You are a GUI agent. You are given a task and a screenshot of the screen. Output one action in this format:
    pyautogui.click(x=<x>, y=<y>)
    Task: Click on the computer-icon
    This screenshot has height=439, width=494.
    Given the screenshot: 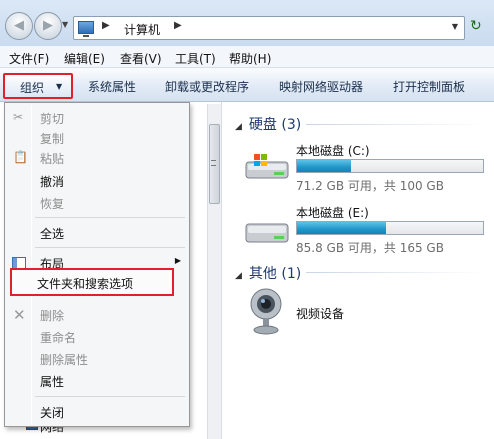 What is the action you would take?
    pyautogui.click(x=86, y=29)
    